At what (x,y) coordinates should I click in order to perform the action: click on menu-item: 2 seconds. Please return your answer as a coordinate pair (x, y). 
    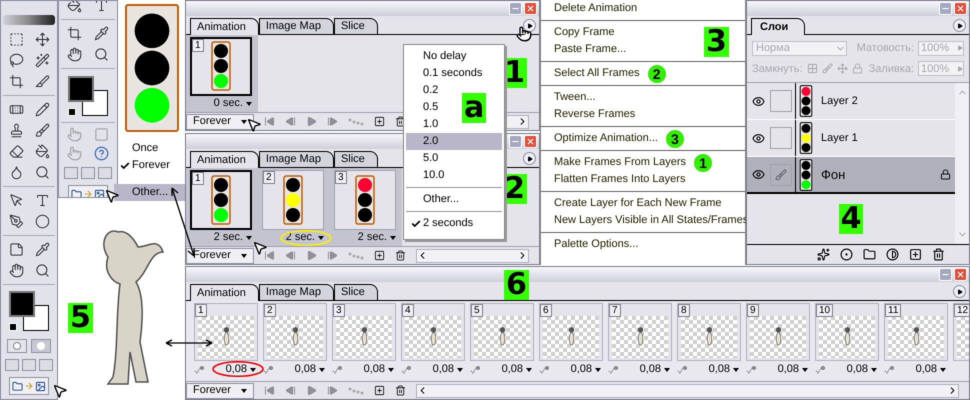
    Looking at the image, I should click on (442, 223).